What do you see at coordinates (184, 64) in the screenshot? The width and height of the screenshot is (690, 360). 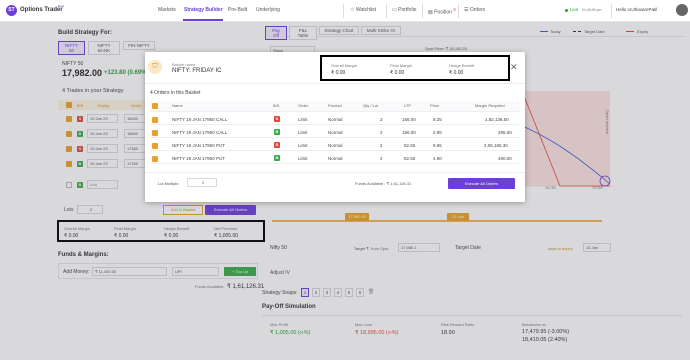 I see `basket-name-label: Basket name` at bounding box center [184, 64].